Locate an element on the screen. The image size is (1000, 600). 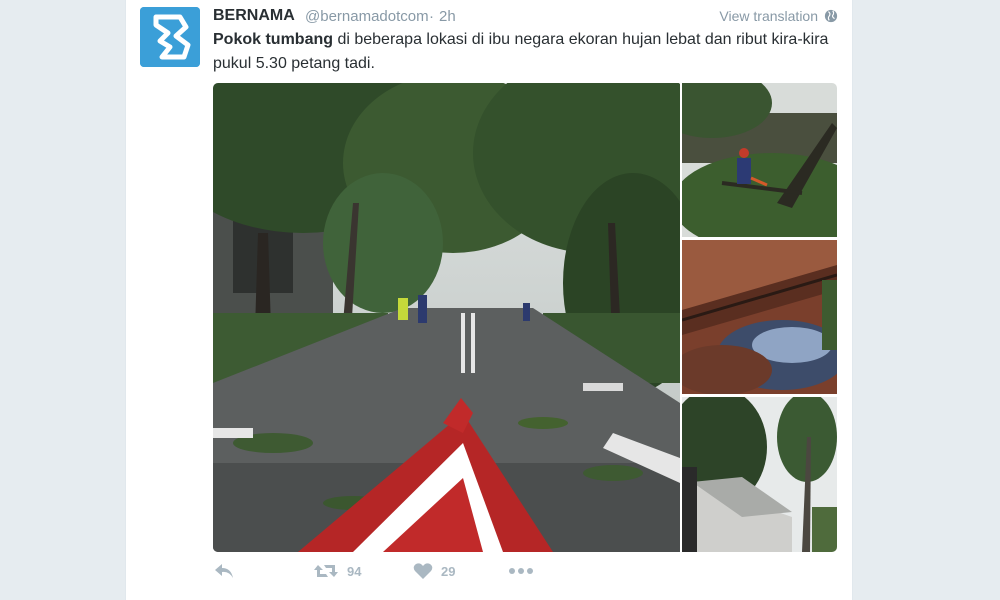
globe-icon is located at coordinates (831, 16).